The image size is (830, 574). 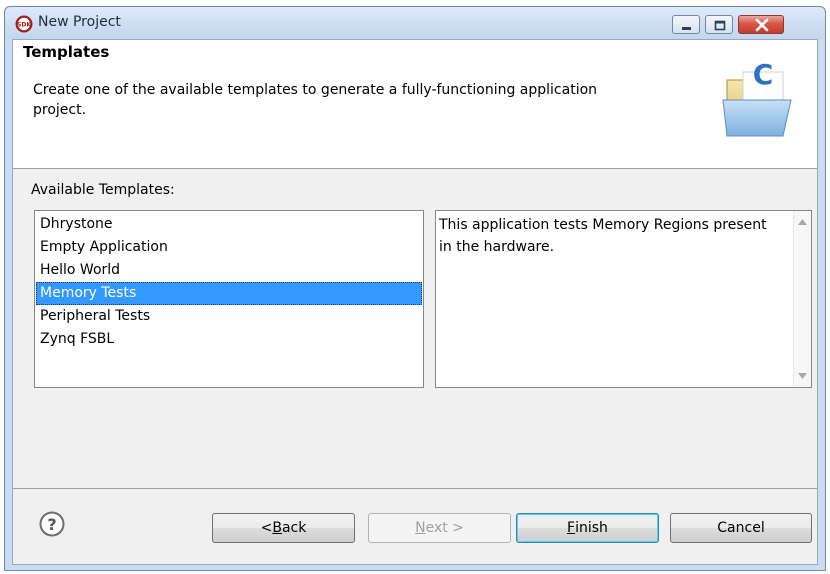 What do you see at coordinates (79, 22) in the screenshot?
I see `window-title: New Project` at bounding box center [79, 22].